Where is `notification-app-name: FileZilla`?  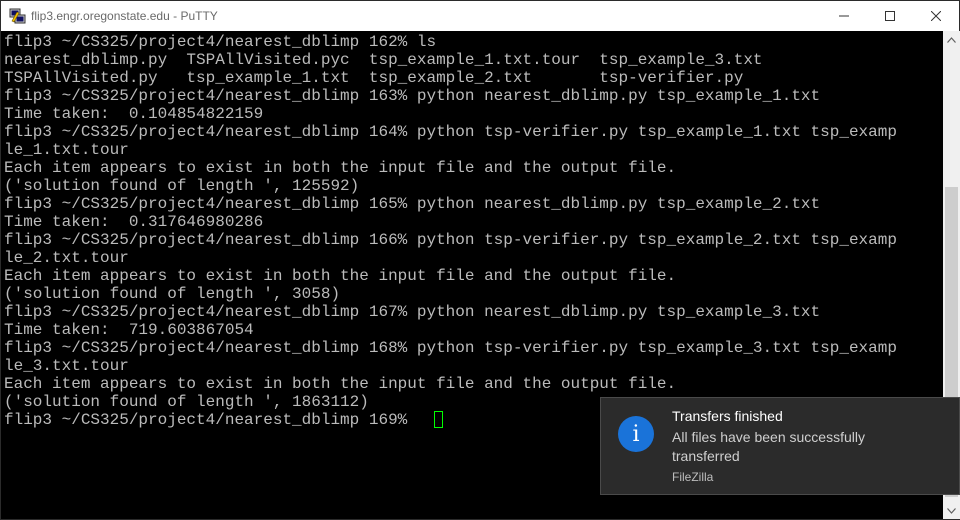
notification-app-name: FileZilla is located at coordinates (693, 477).